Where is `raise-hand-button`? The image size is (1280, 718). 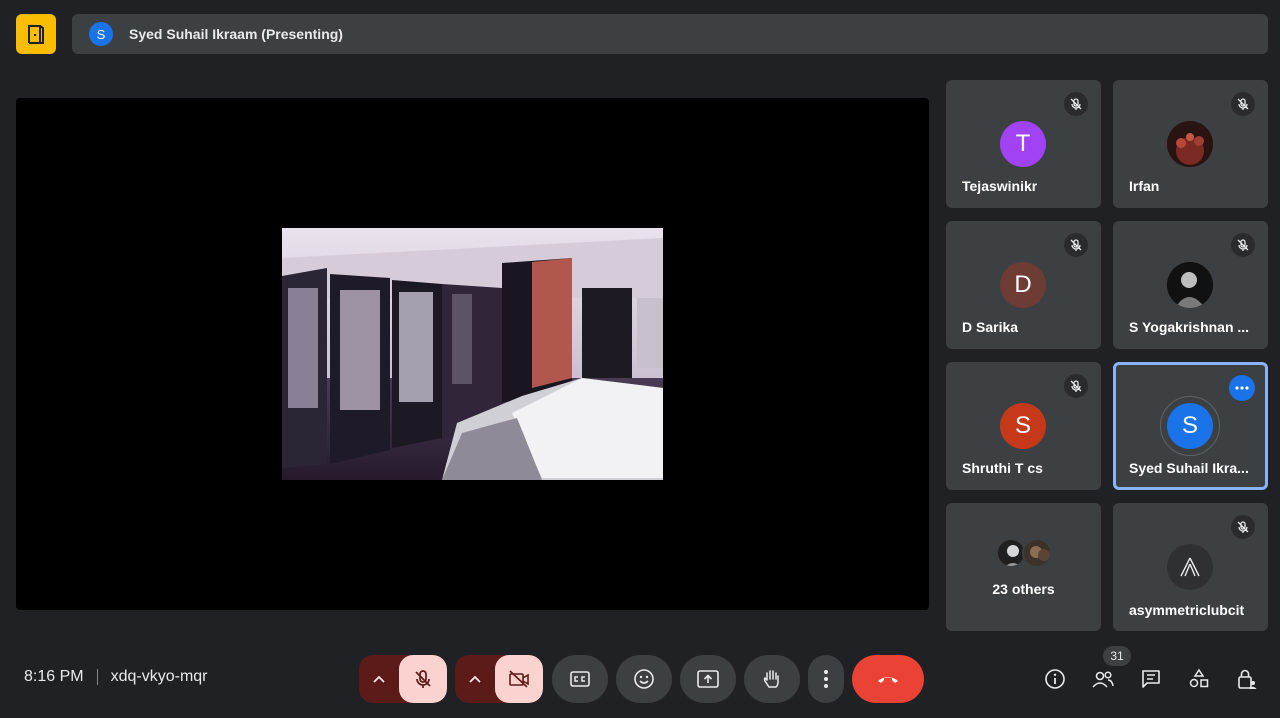 raise-hand-button is located at coordinates (772, 679).